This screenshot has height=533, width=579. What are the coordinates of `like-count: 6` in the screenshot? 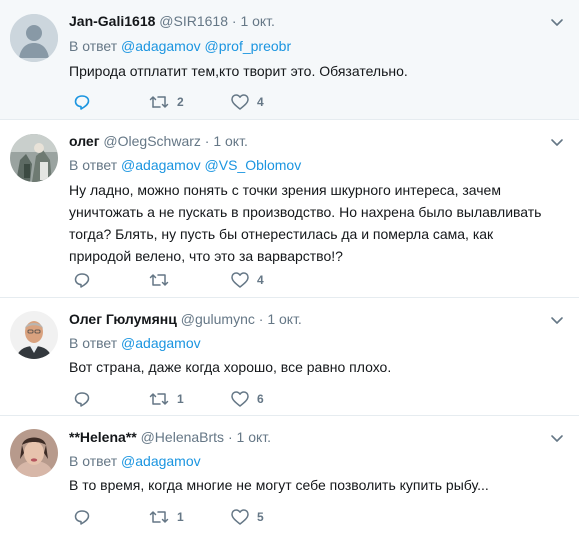 It's located at (260, 399).